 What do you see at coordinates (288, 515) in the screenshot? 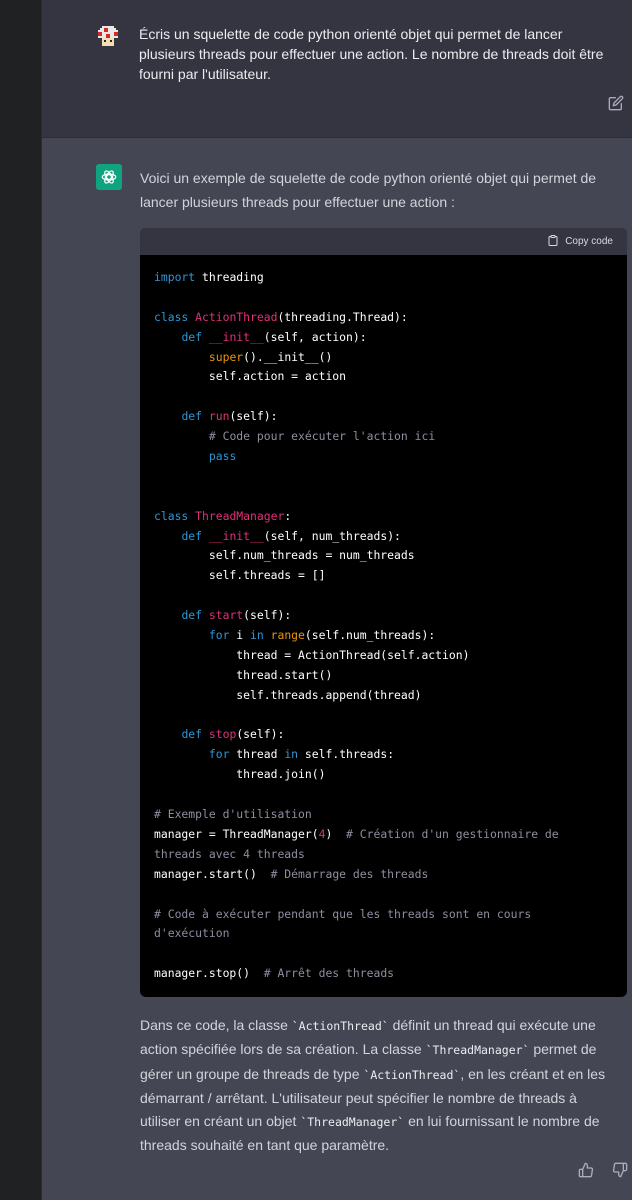
I see `code-token: :` at bounding box center [288, 515].